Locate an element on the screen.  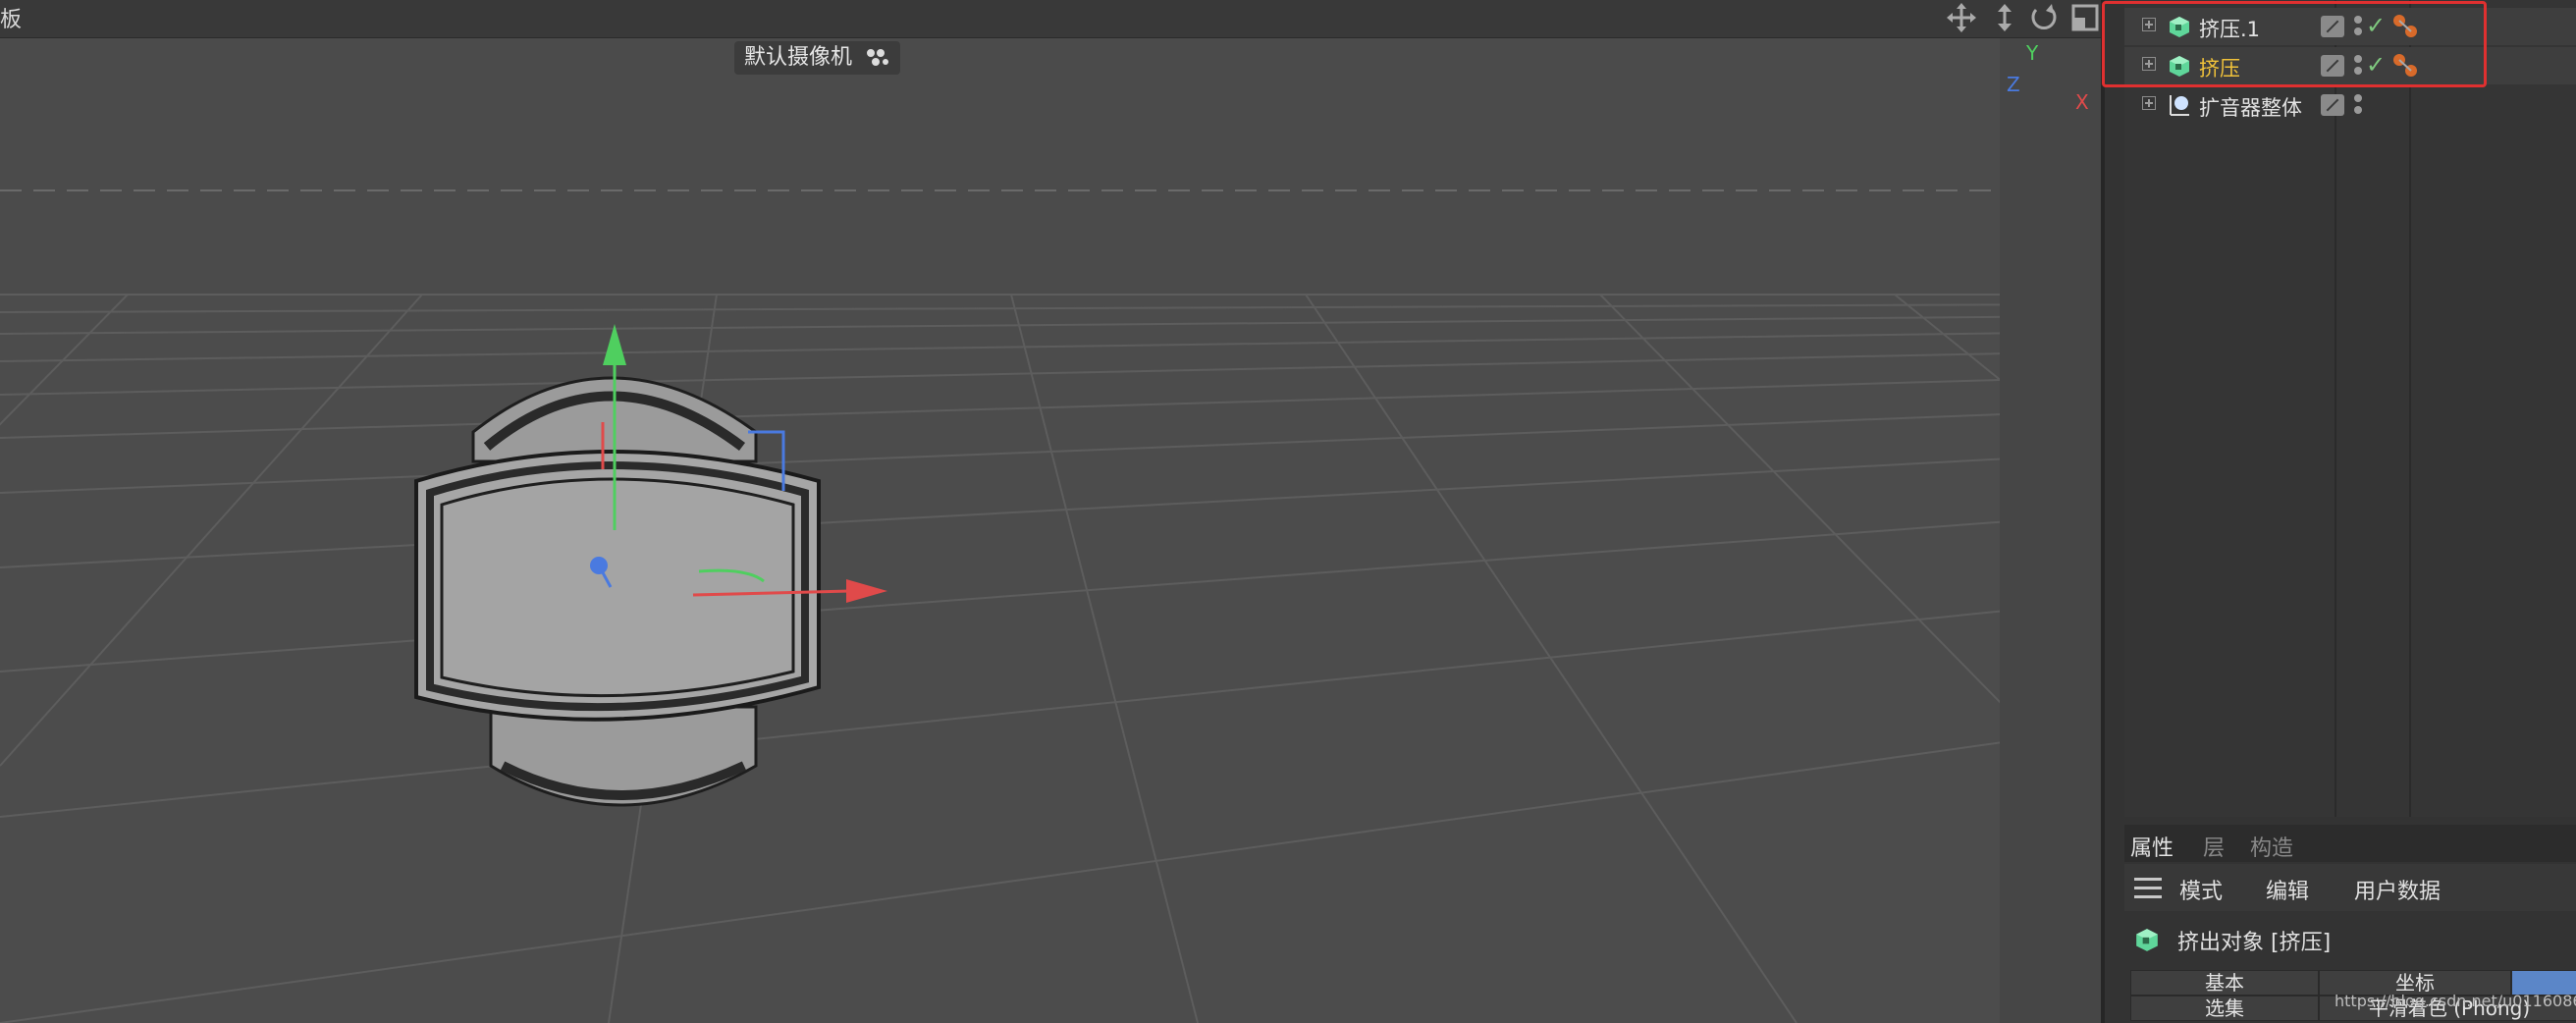
tab-selection: 选集 is located at coordinates (2224, 1009).